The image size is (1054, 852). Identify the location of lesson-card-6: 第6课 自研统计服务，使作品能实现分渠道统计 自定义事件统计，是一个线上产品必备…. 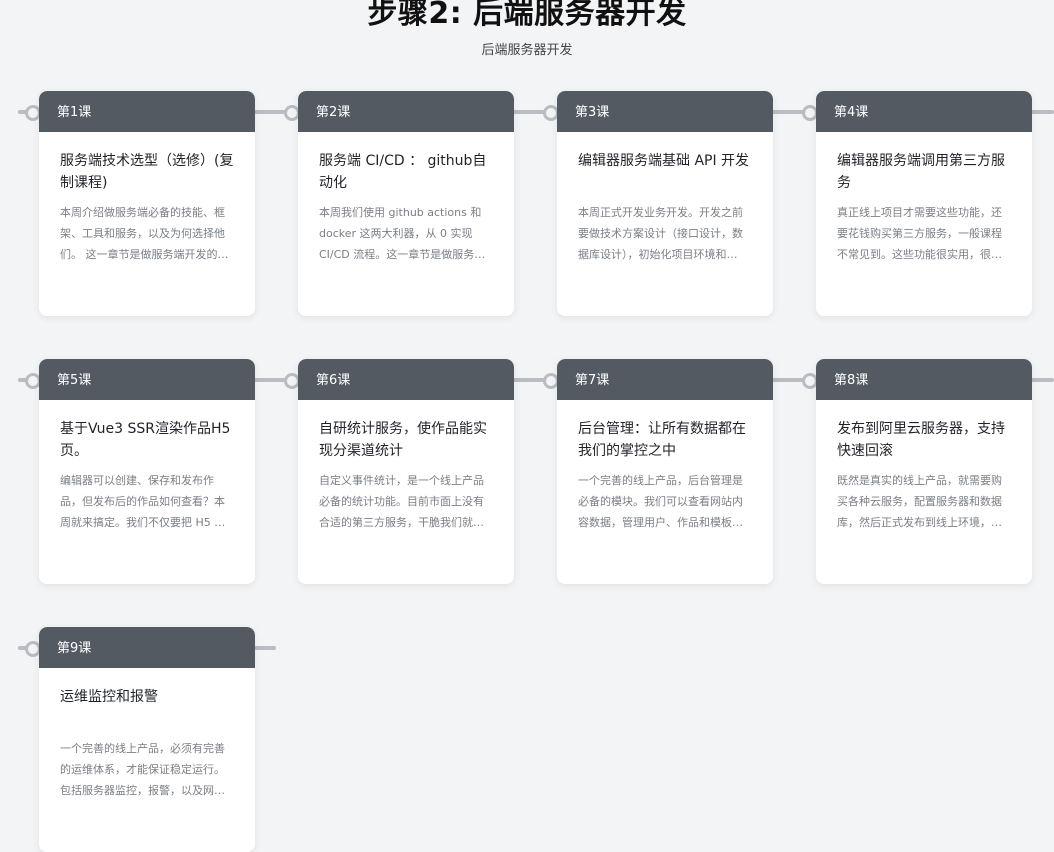
(406, 471).